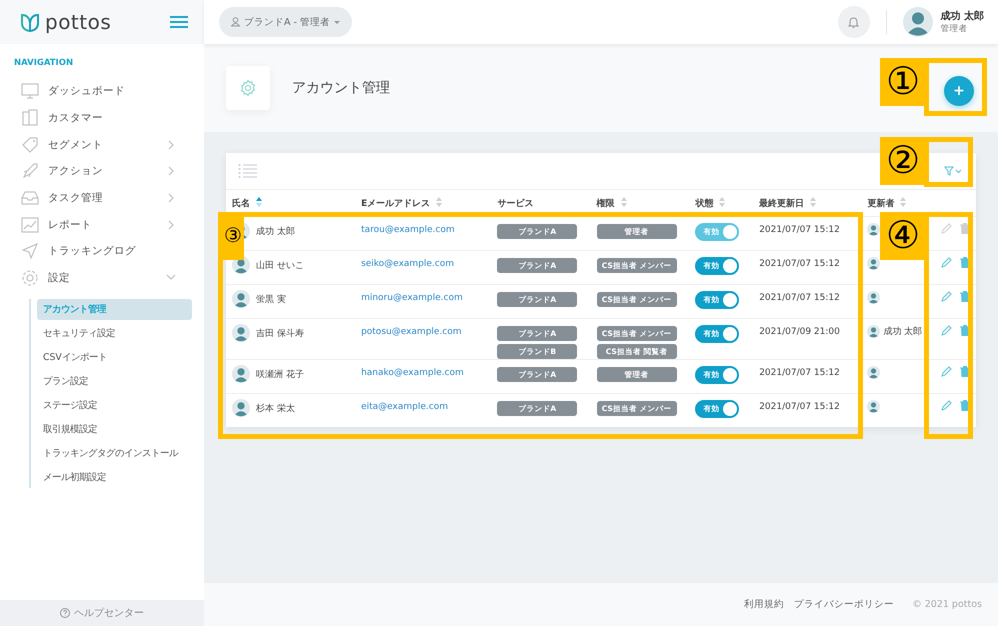  What do you see at coordinates (404, 407) in the screenshot?
I see `email-link: eita@example.com` at bounding box center [404, 407].